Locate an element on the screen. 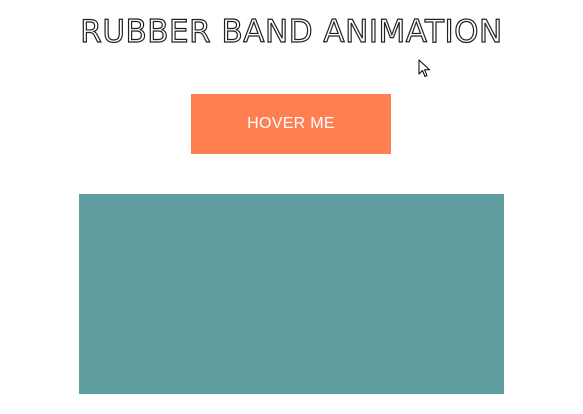  hover-me-button: HOVER ME is located at coordinates (291, 124).